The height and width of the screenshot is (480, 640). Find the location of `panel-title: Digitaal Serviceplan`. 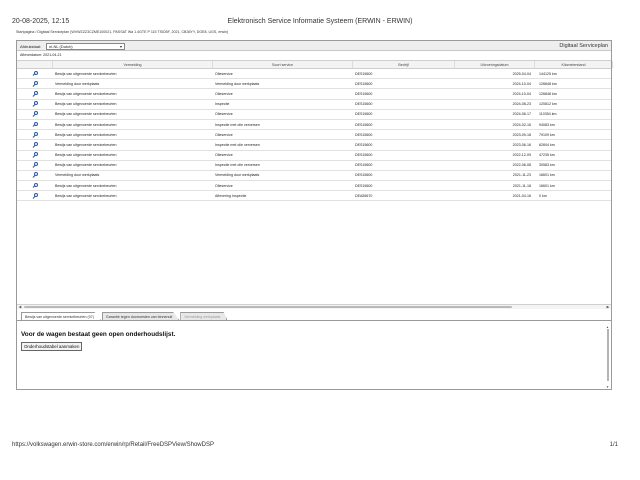

panel-title: Digitaal Serviceplan is located at coordinates (583, 45).